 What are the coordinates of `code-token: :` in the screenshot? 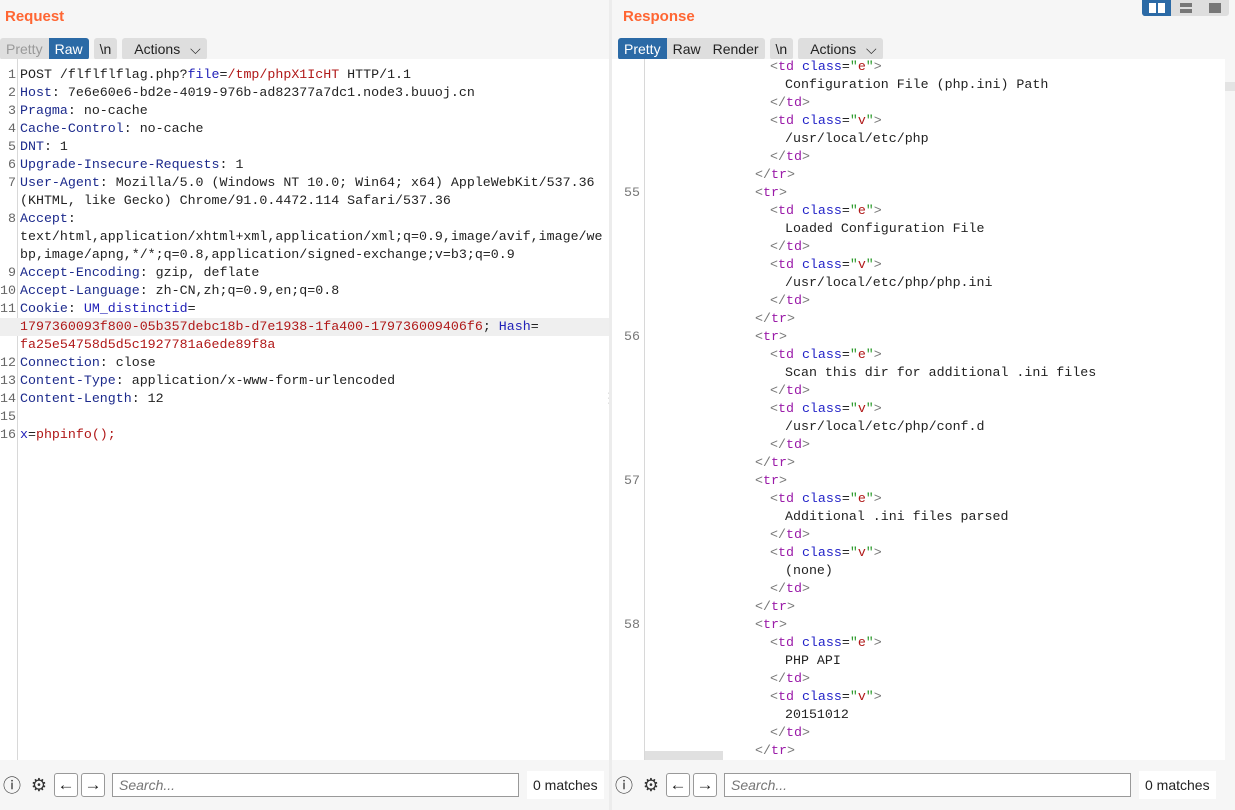 It's located at (75, 308).